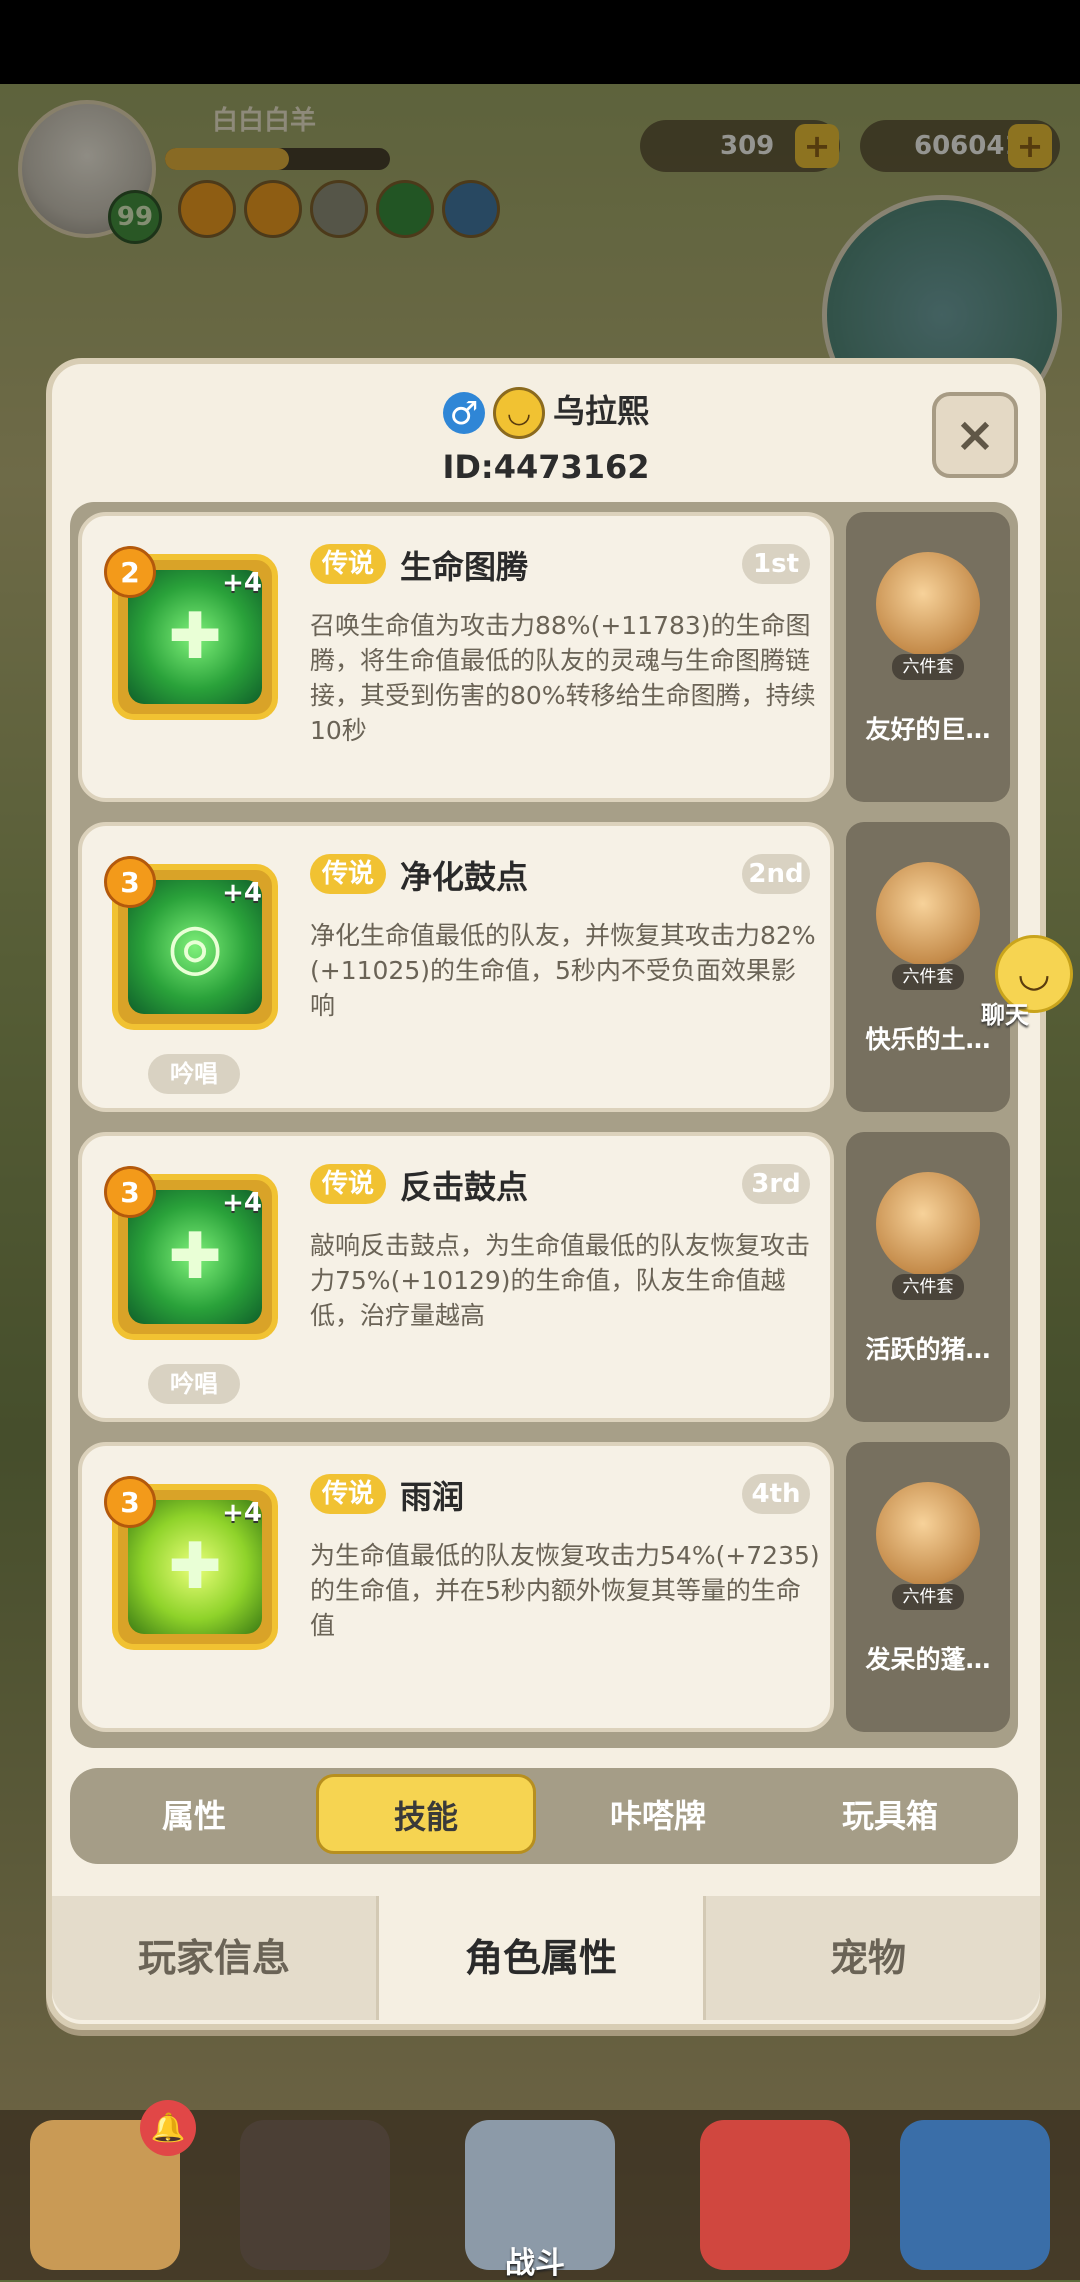 The height and width of the screenshot is (2282, 1080). Describe the element at coordinates (426, 1814) in the screenshot. I see `tab-skills: 技能` at that location.